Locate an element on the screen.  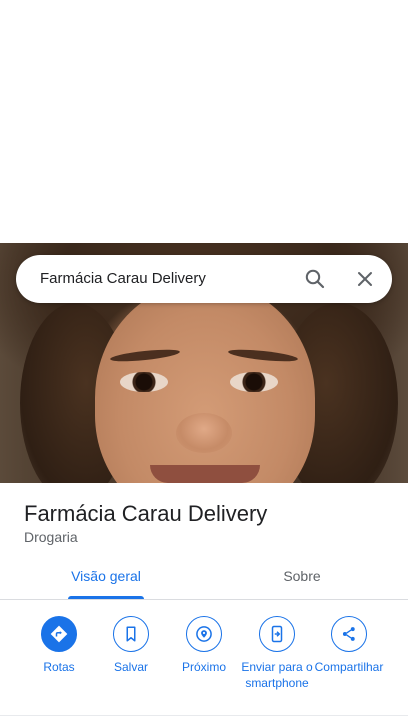
send-to-phone-icon is located at coordinates (277, 634).